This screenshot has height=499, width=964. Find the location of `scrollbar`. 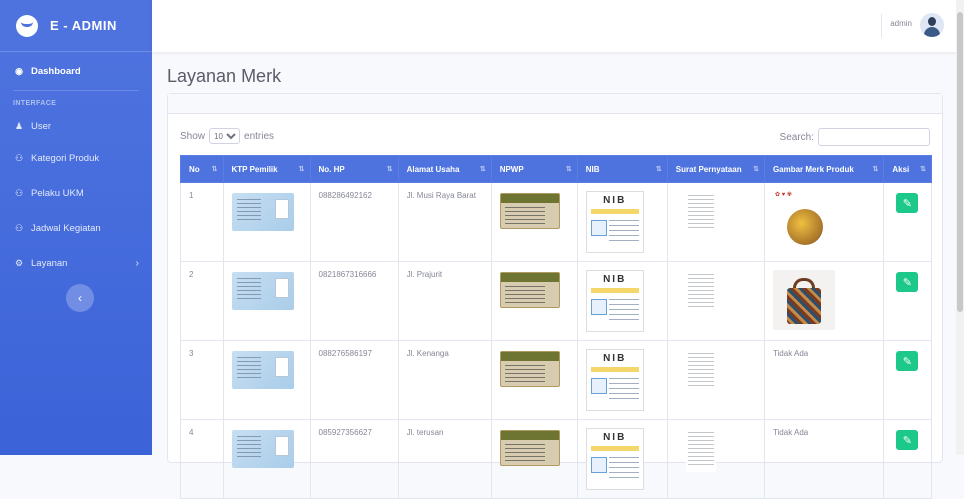

scrollbar is located at coordinates (960, 227).